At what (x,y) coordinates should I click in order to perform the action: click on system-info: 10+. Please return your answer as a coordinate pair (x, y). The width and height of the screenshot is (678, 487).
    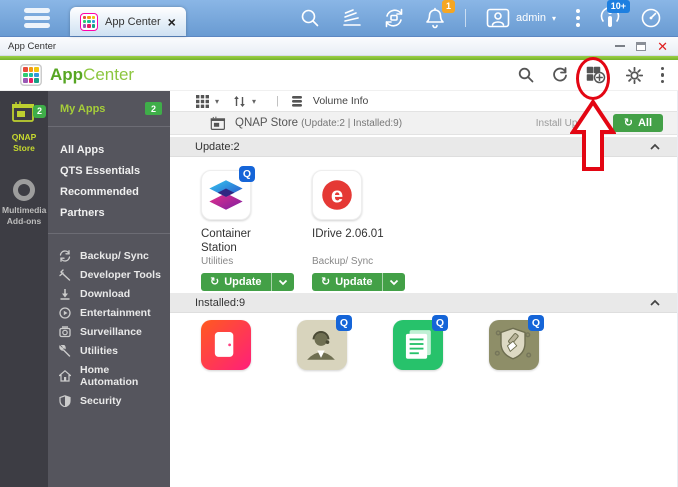
    Looking at the image, I should click on (615, 14).